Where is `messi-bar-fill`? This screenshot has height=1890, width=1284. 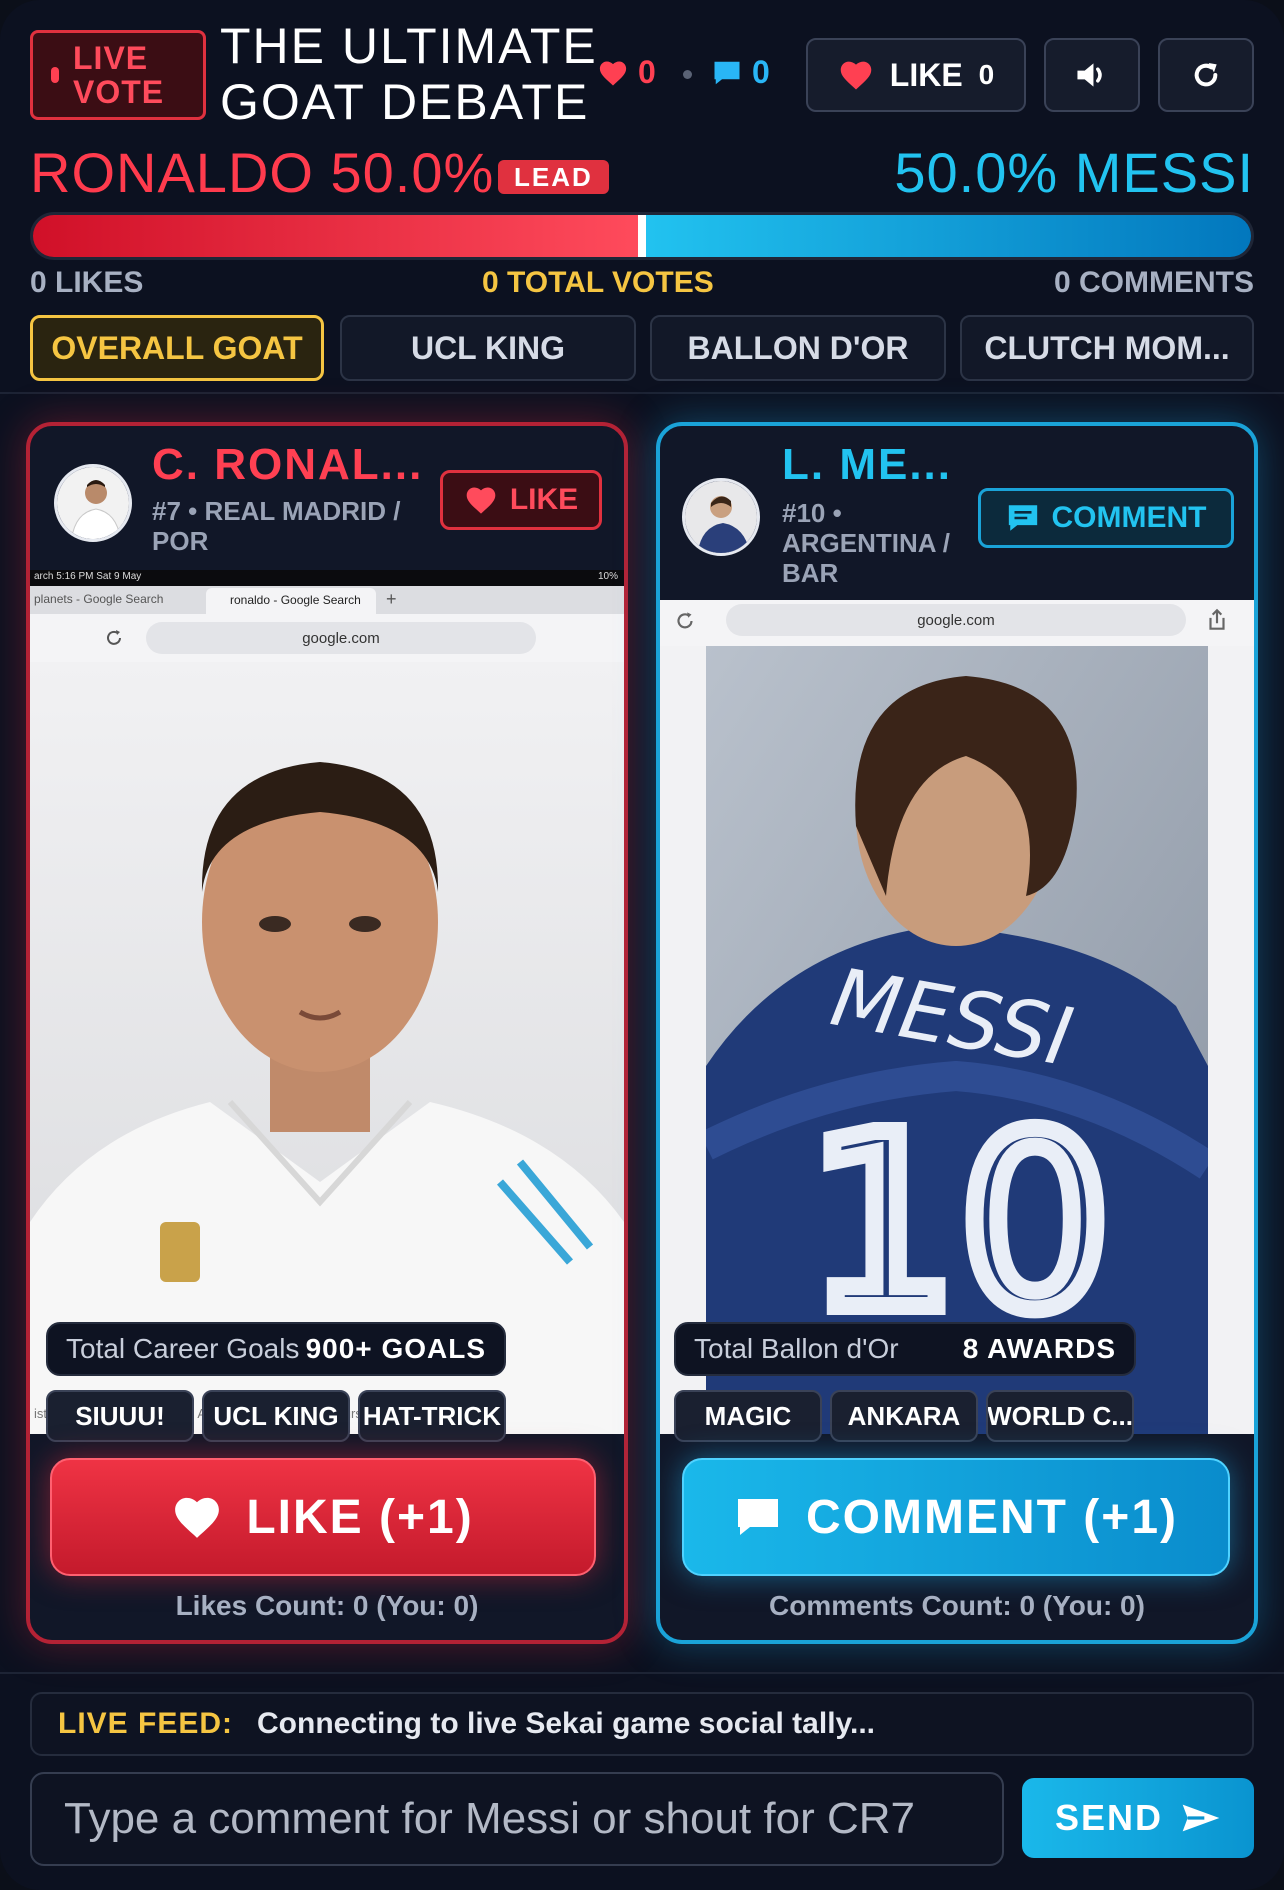 messi-bar-fill is located at coordinates (946, 236).